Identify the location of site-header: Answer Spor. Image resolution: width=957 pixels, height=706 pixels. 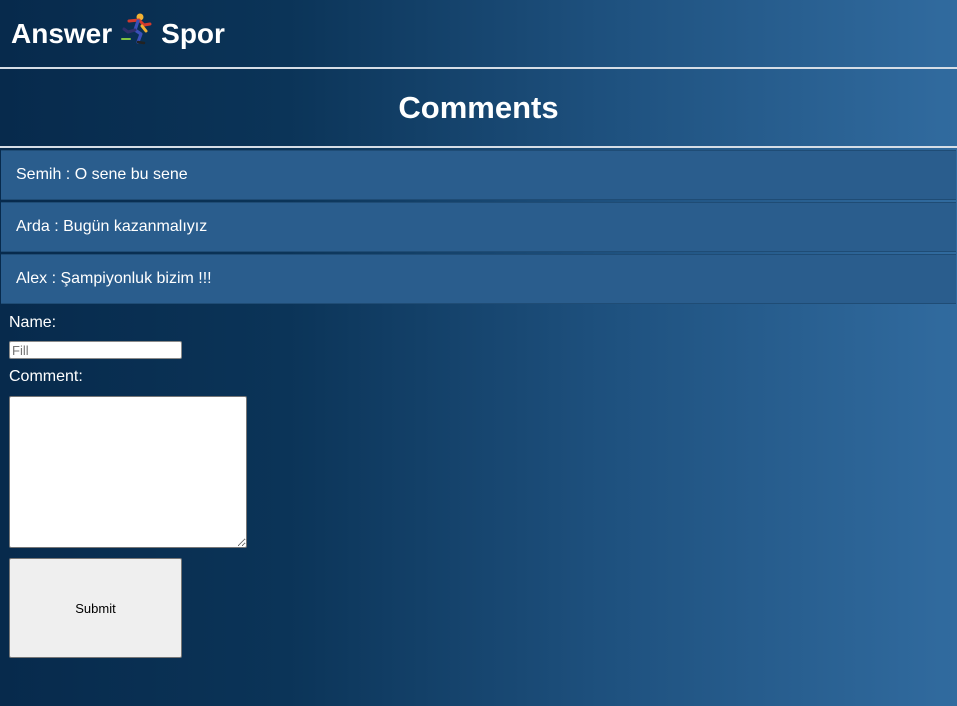
(478, 34).